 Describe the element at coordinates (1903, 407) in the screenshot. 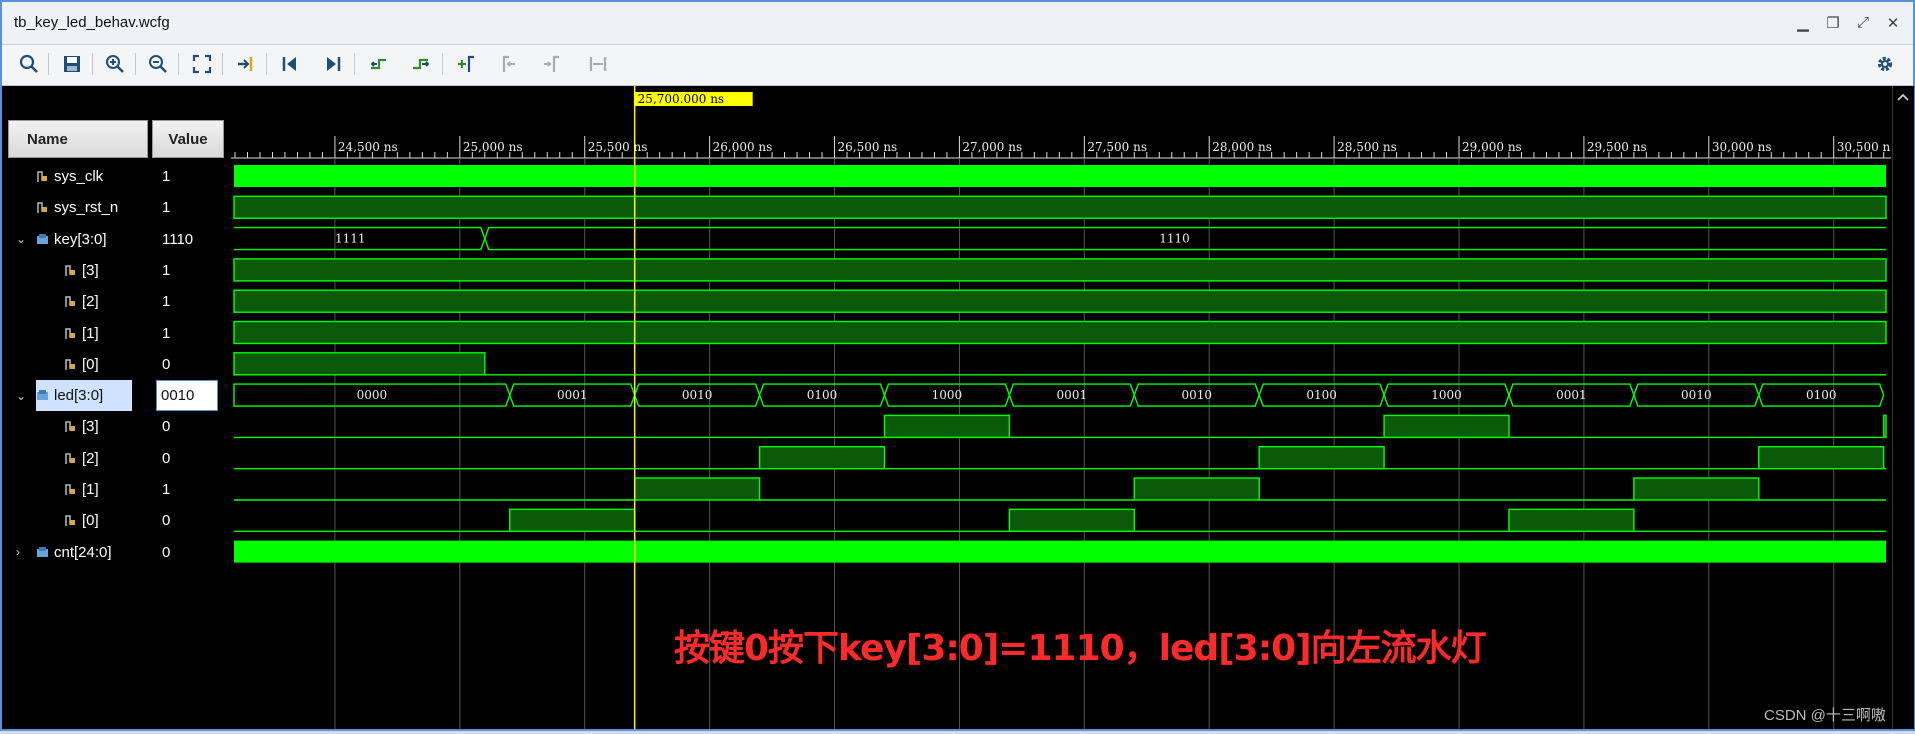

I see `vertical-scrollbar` at that location.